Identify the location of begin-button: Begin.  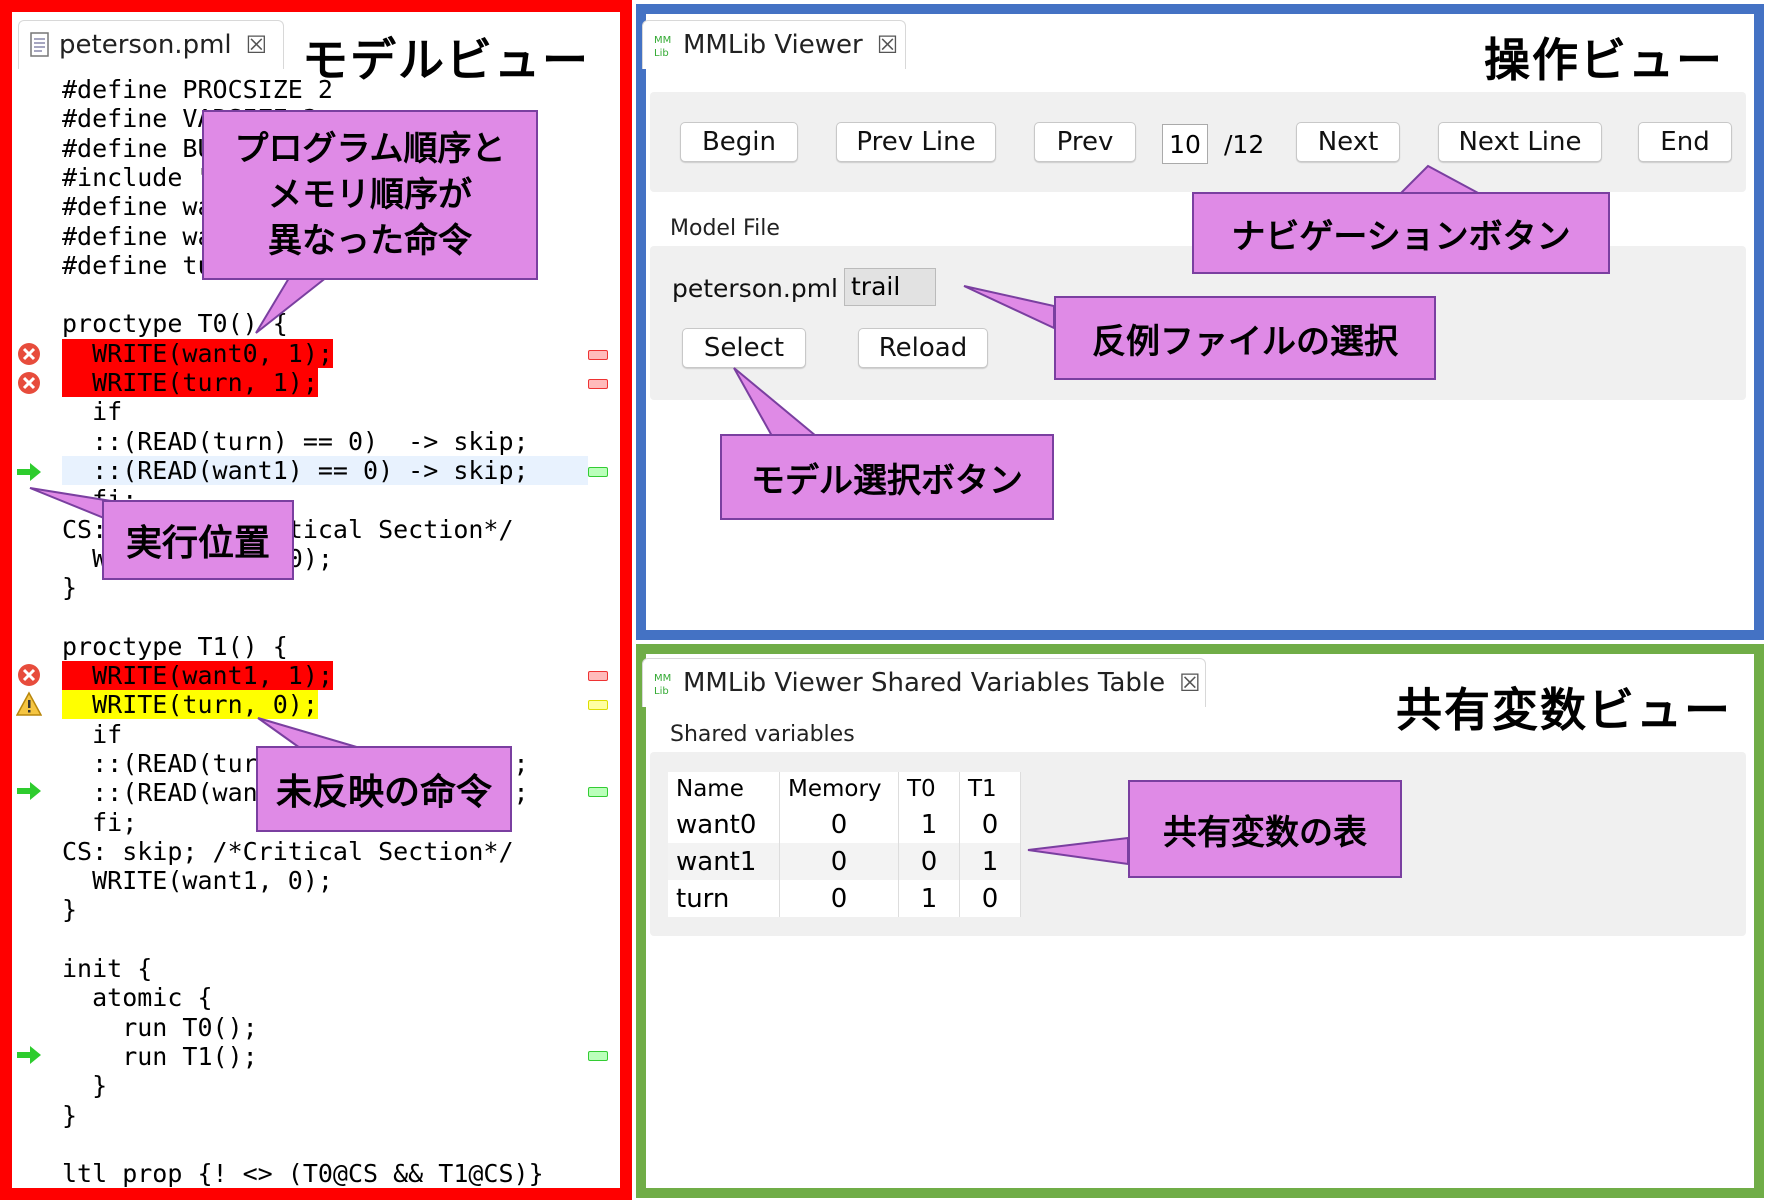
(739, 142).